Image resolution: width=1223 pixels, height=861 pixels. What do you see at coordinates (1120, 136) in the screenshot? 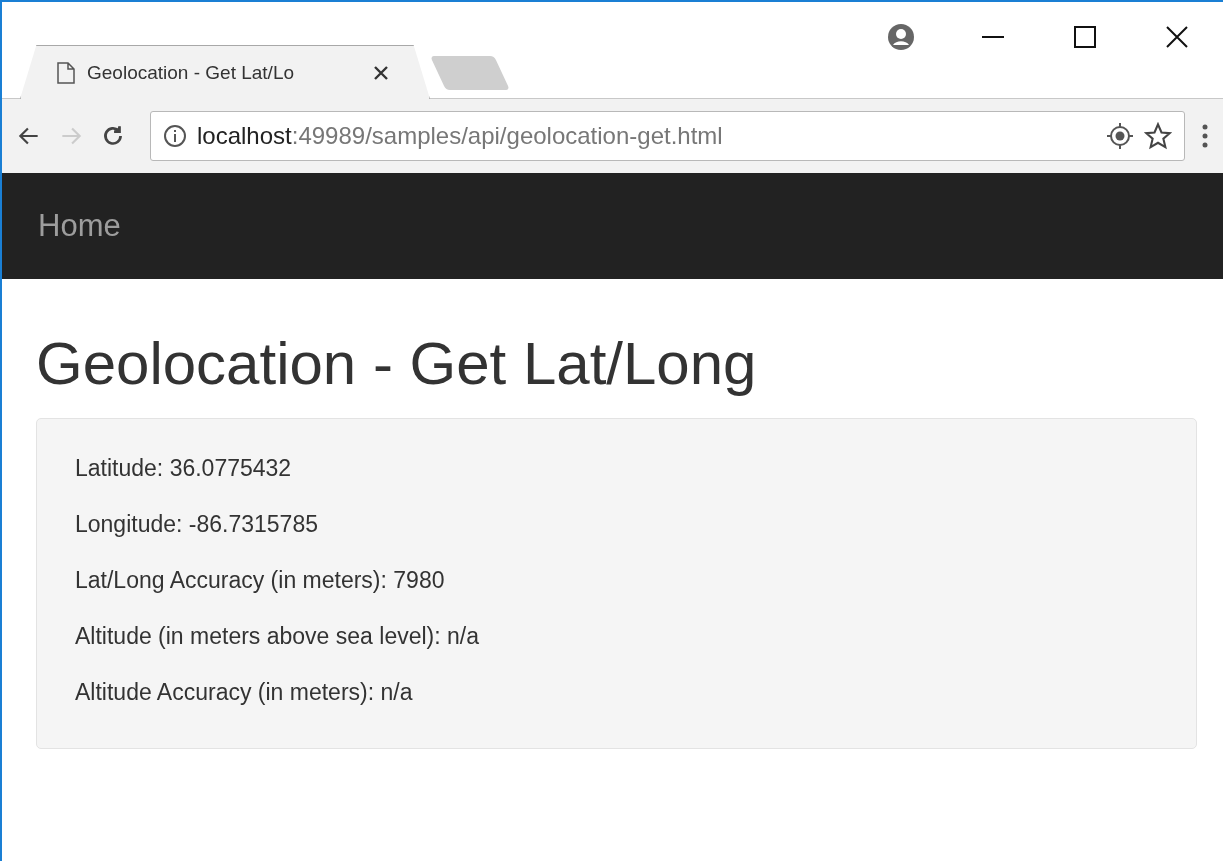
I see `location-icon` at bounding box center [1120, 136].